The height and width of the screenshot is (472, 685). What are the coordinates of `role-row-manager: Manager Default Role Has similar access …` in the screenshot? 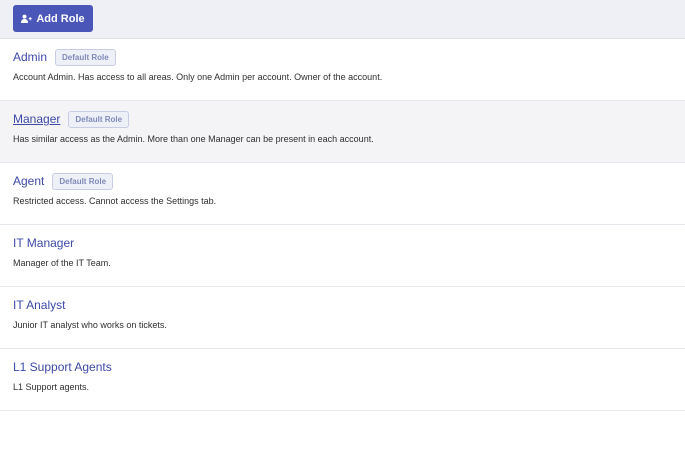 It's located at (342, 132).